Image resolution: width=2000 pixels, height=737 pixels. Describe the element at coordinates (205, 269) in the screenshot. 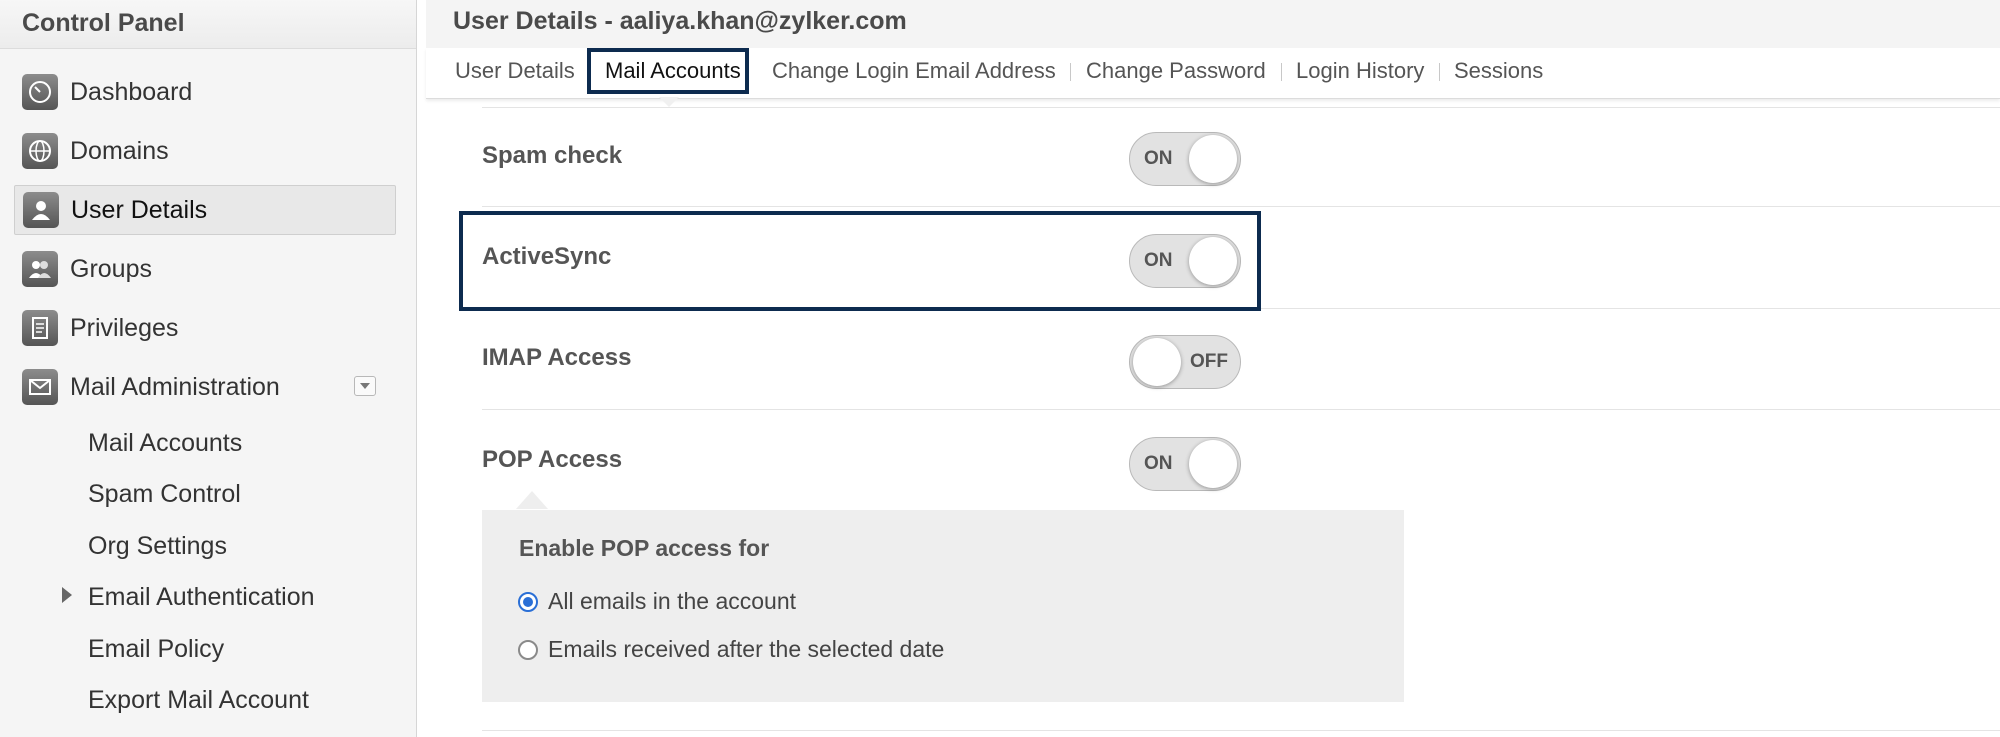

I see `sidebar-item-groups: Groups` at that location.